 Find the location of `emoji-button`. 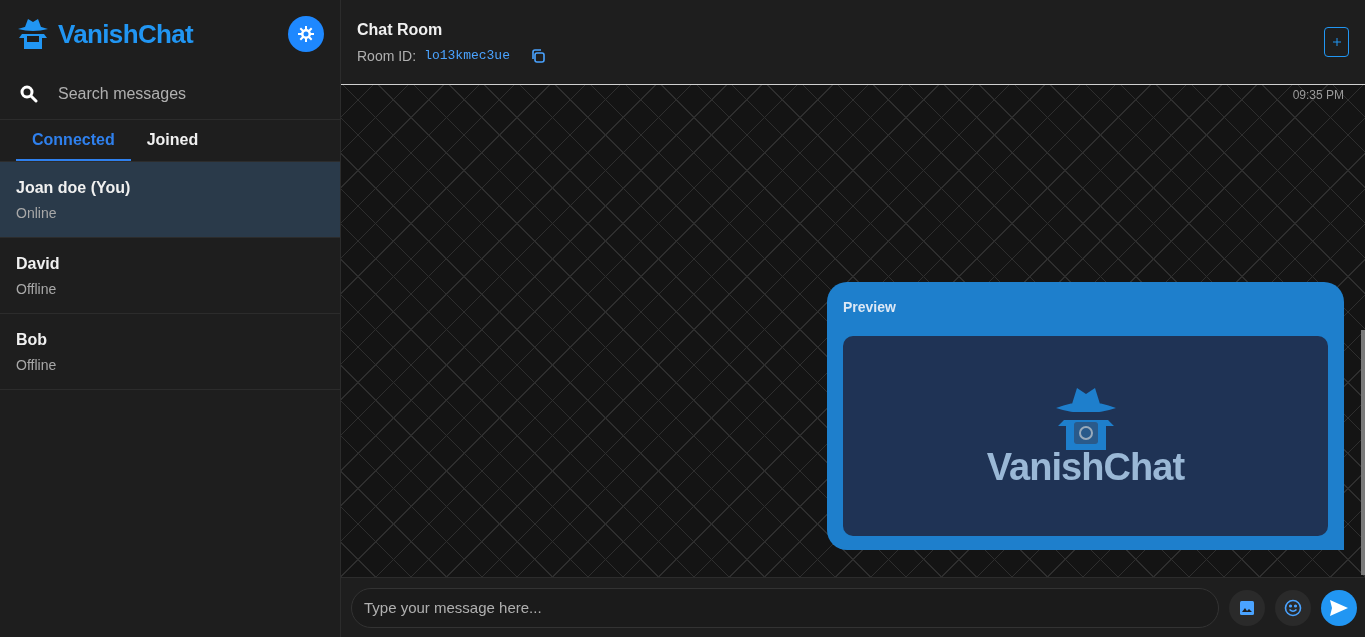

emoji-button is located at coordinates (1293, 607).